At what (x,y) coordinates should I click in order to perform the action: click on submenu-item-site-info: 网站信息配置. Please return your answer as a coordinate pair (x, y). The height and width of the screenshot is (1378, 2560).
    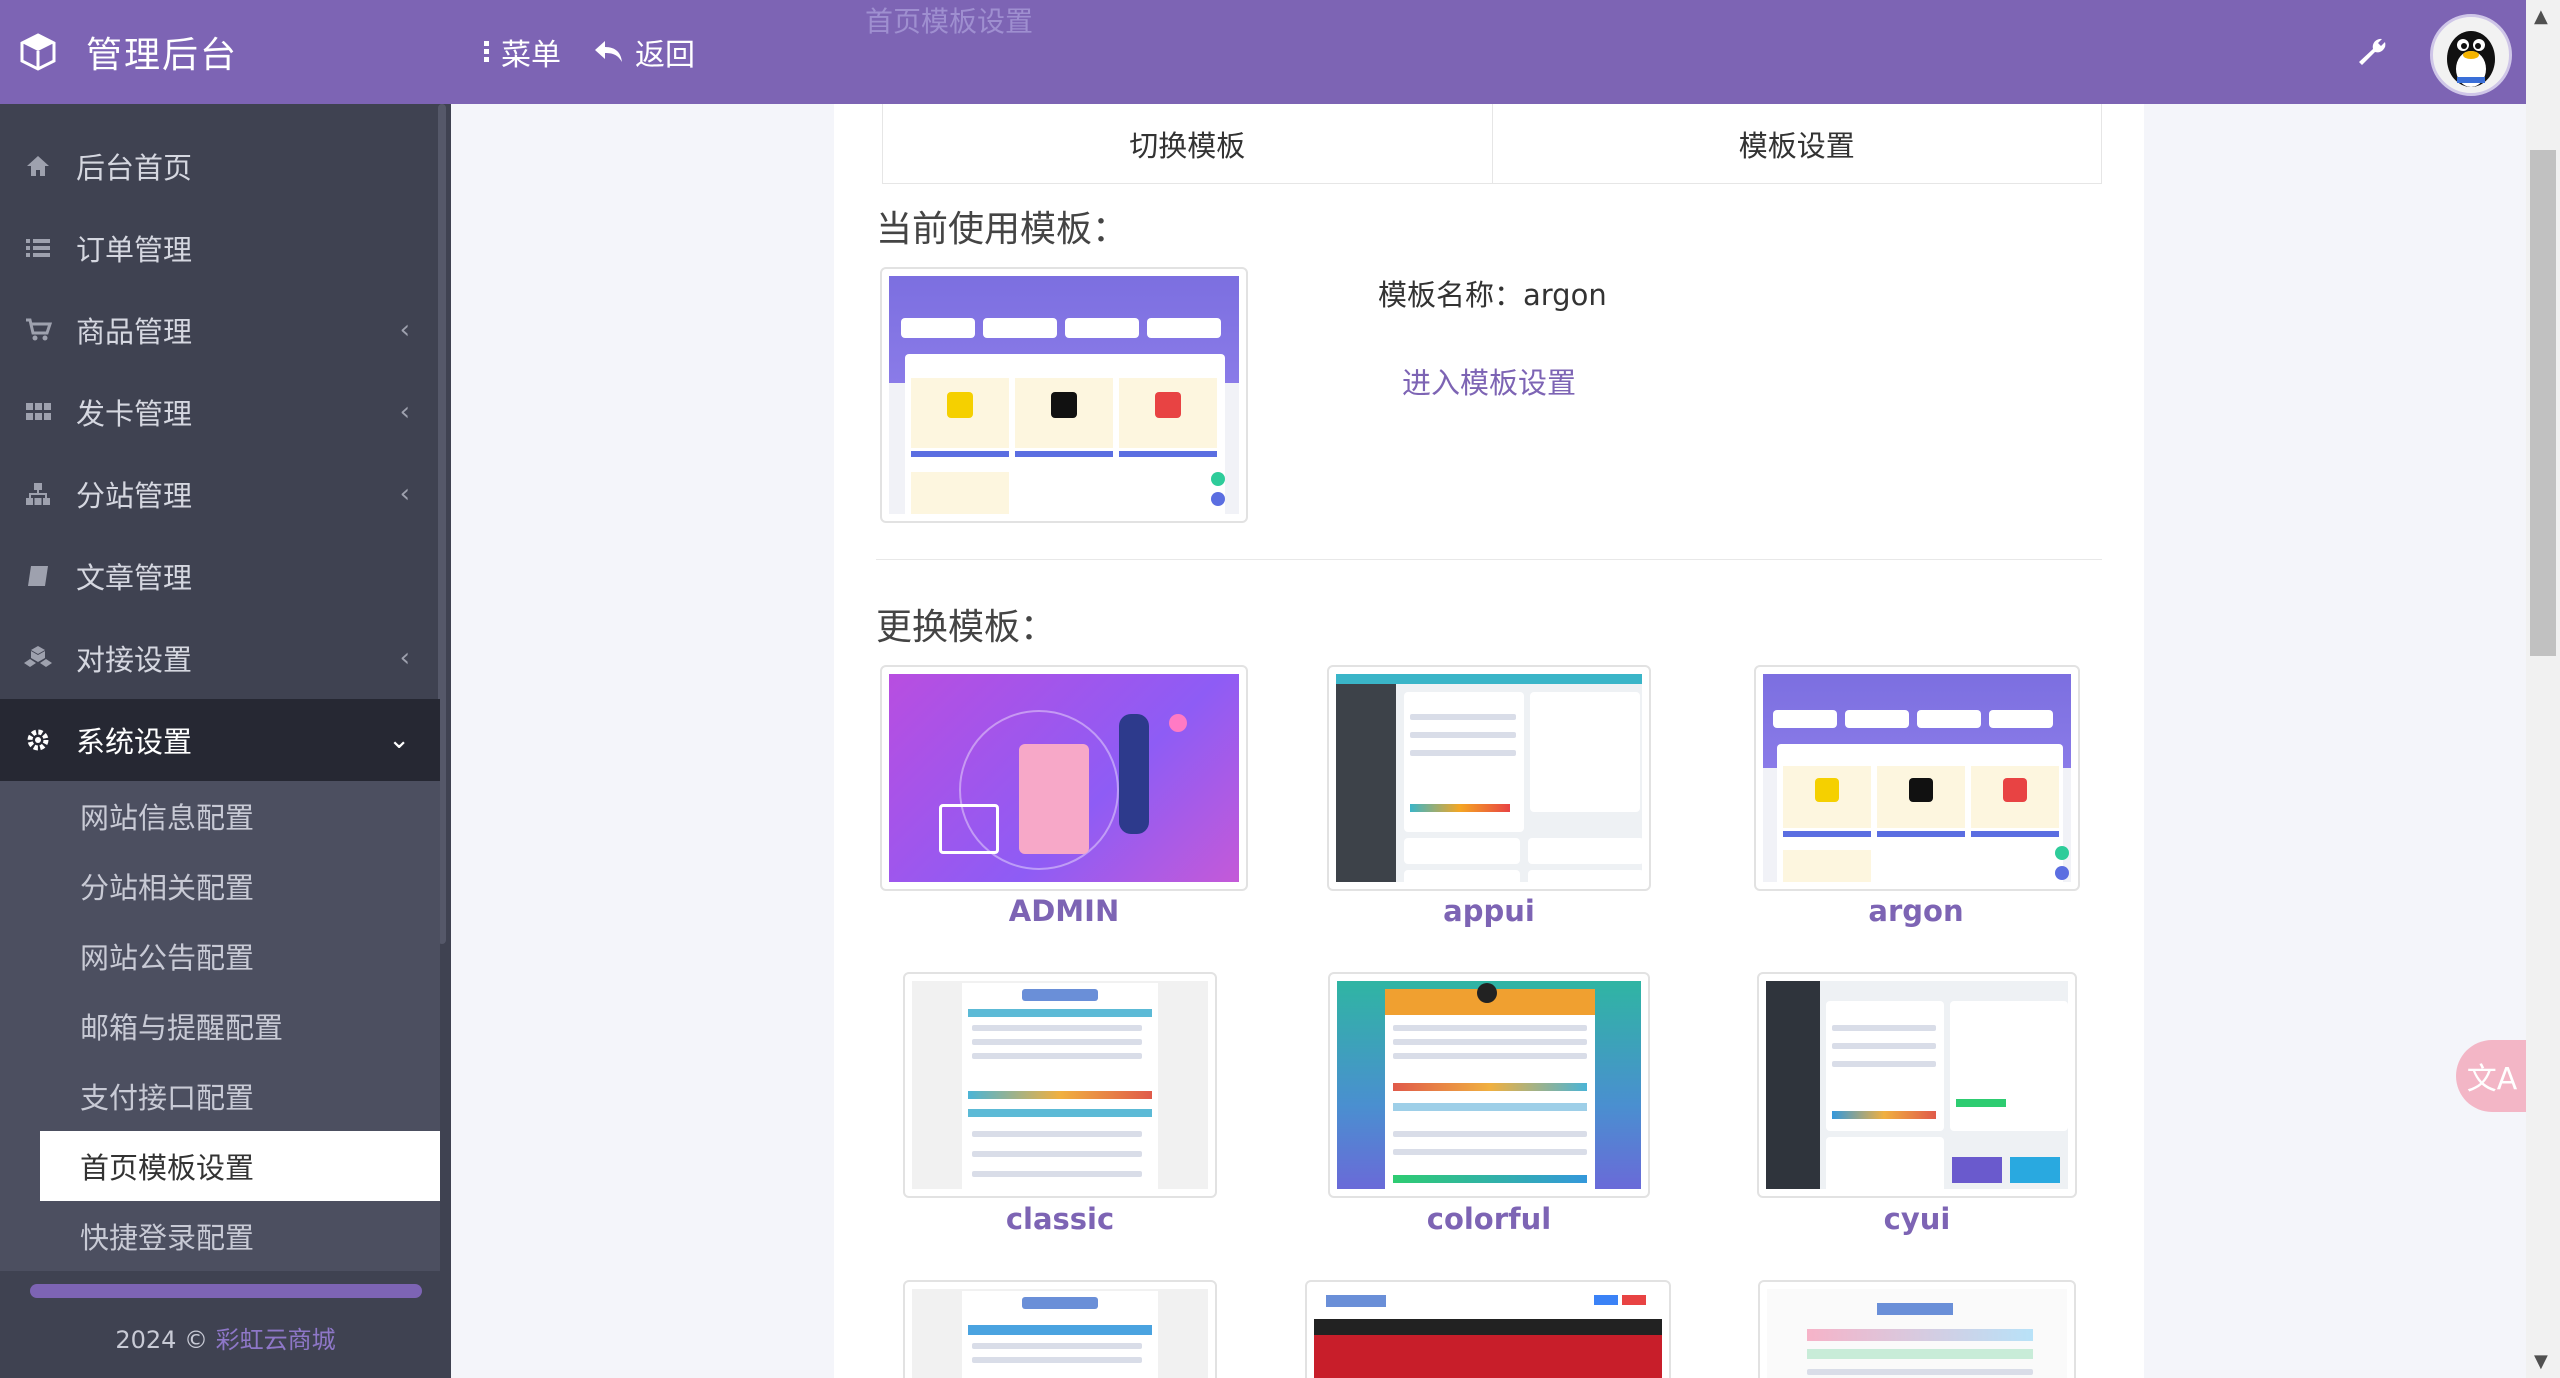
    Looking at the image, I should click on (220, 816).